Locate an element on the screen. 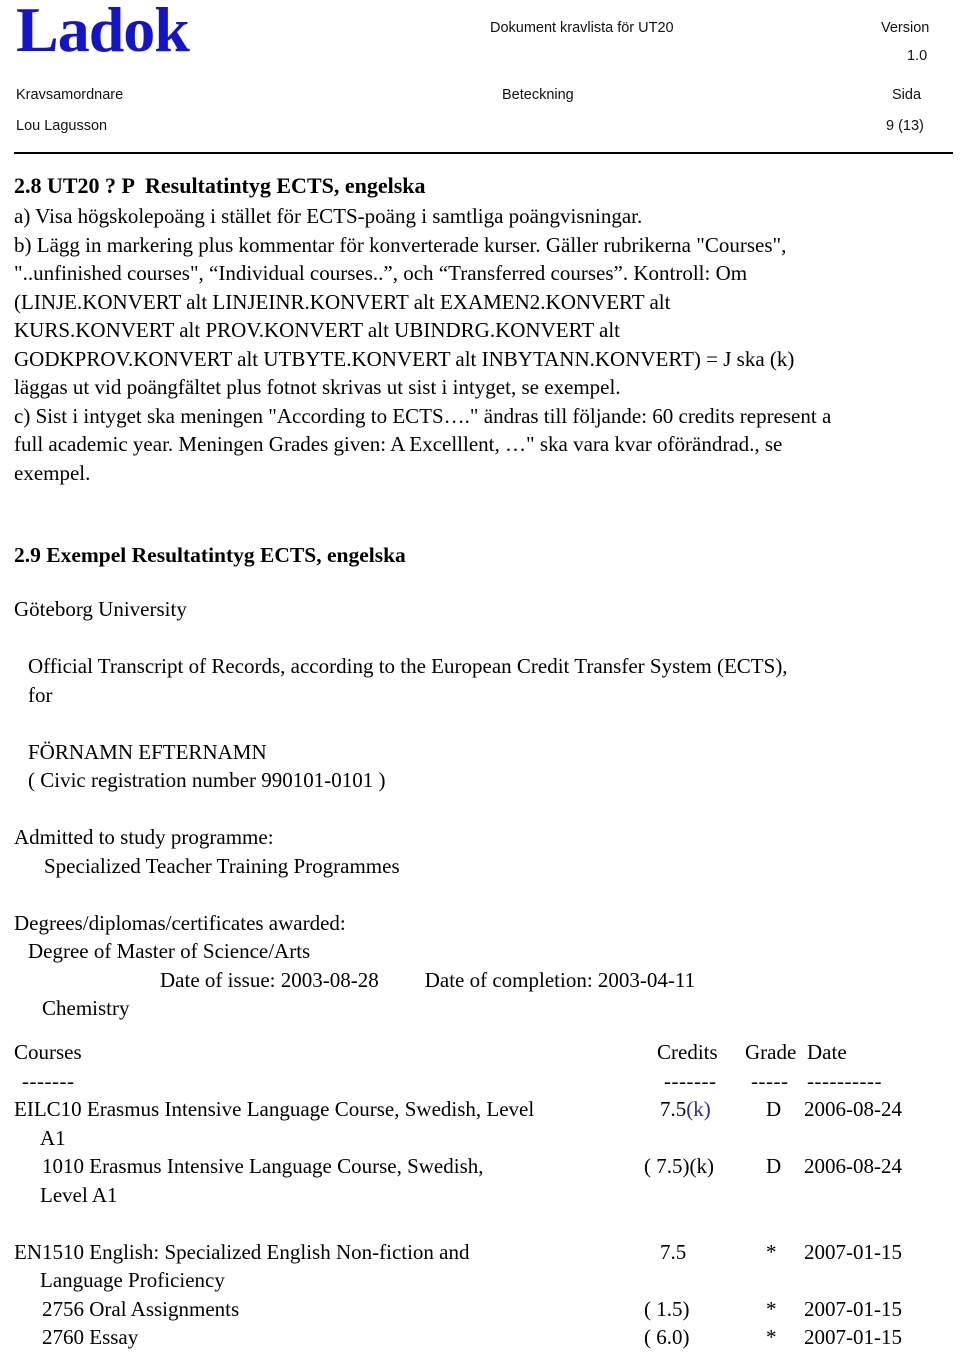 This screenshot has height=1352, width=960. page-number: 9 (13) is located at coordinates (905, 126).